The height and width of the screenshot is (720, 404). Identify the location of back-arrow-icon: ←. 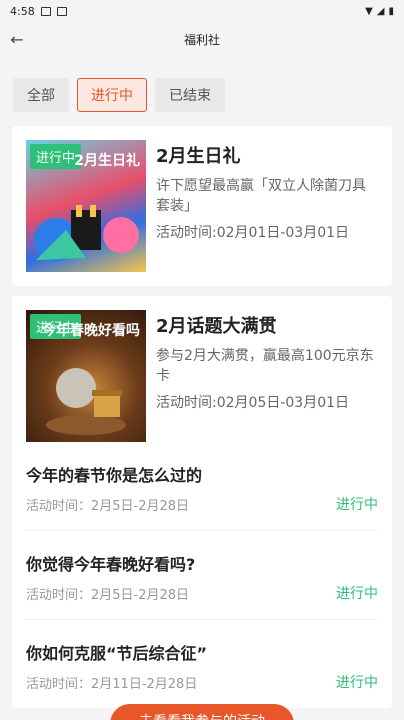
(17, 39).